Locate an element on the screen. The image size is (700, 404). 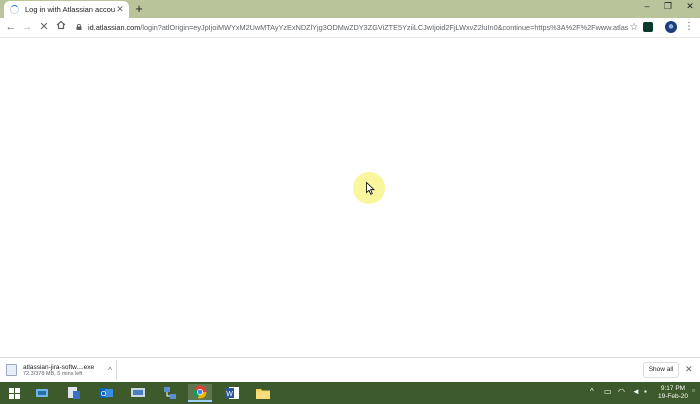
outlook-icon: O is located at coordinates (106, 393).